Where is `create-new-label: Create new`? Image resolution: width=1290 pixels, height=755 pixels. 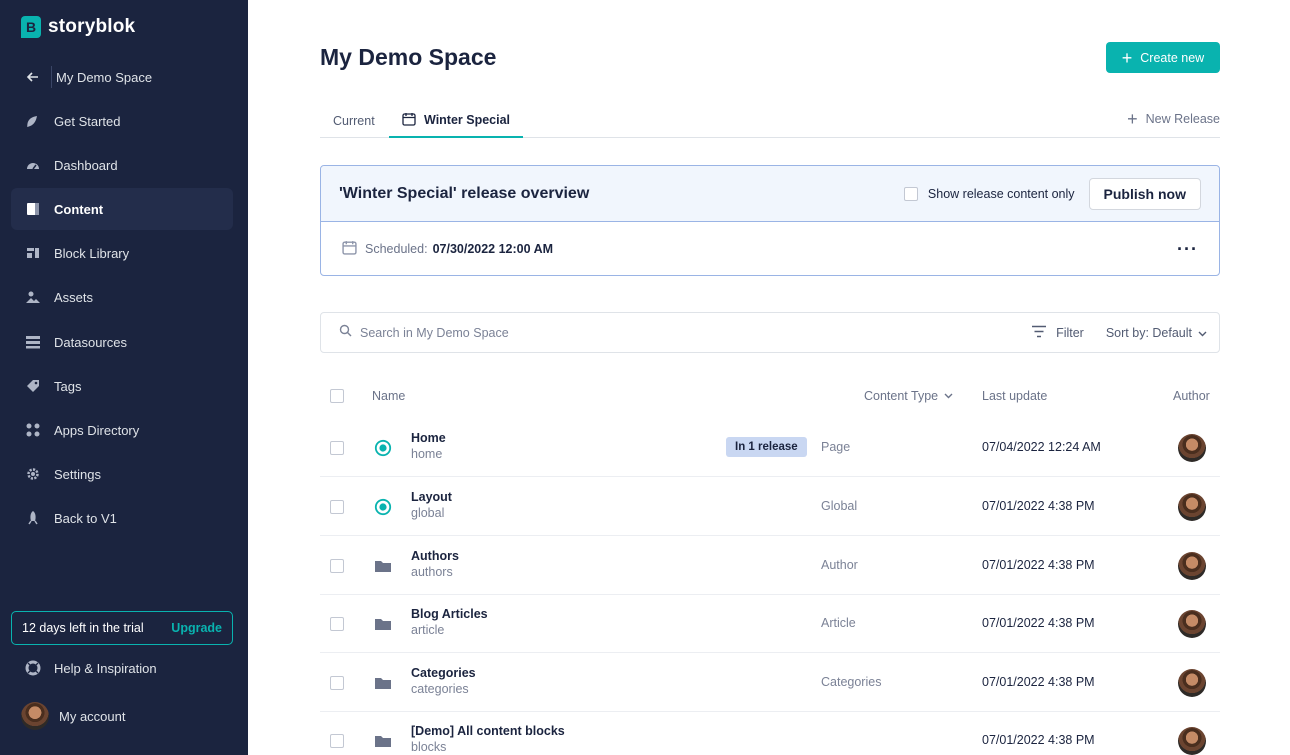 create-new-label: Create new is located at coordinates (1172, 57).